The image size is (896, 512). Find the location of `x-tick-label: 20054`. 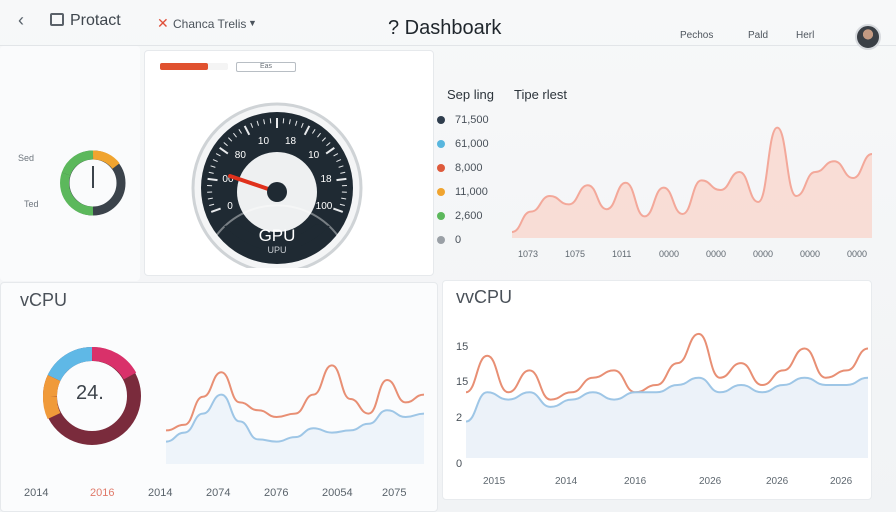

x-tick-label: 20054 is located at coordinates (337, 493).